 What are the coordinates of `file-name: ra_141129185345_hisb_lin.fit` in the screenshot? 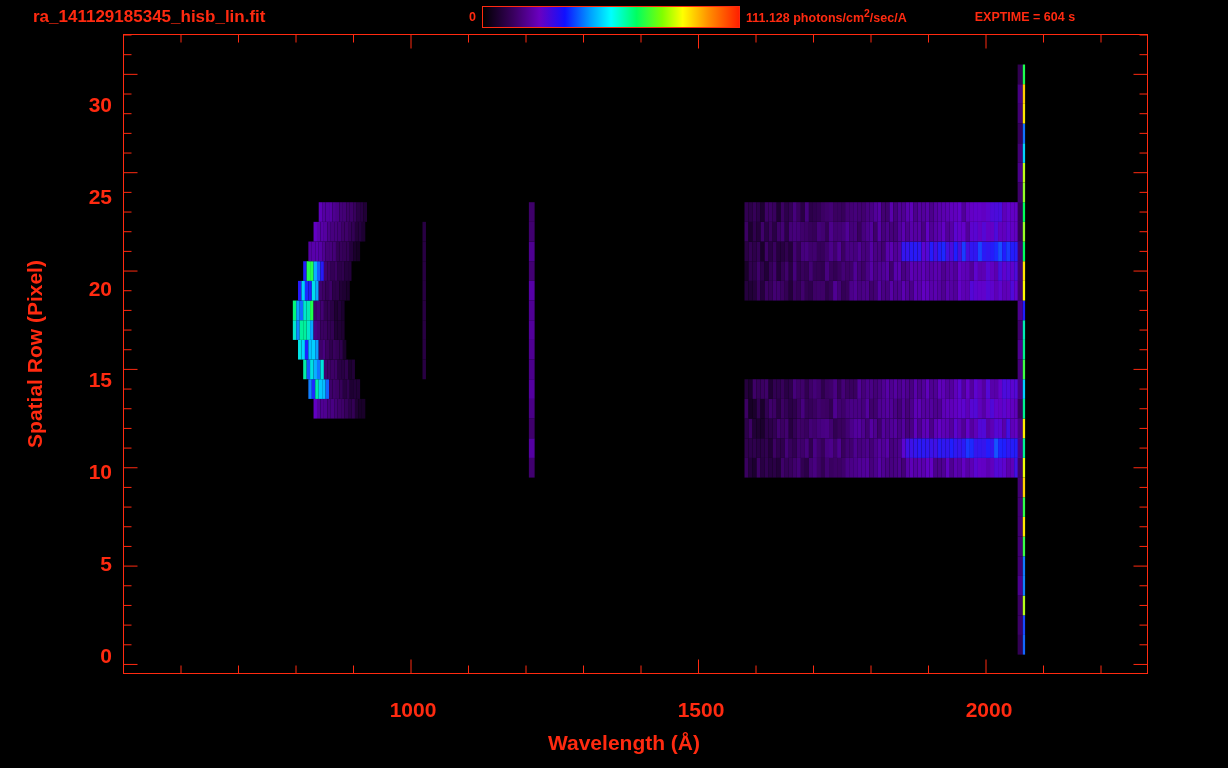 It's located at (150, 17).